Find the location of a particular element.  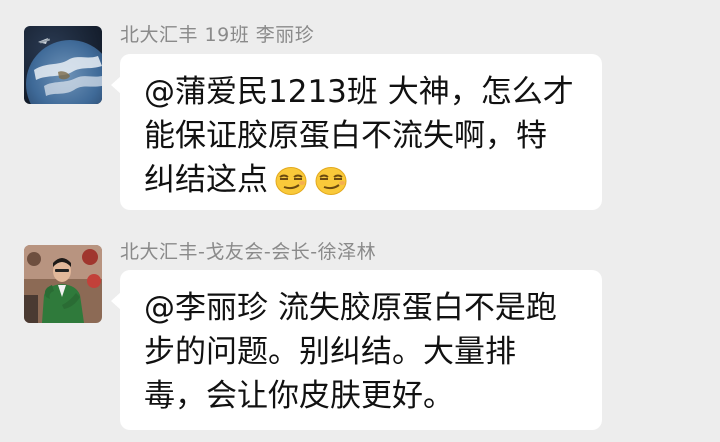

sender-name: 北大汇丰 19班 李丽珍 is located at coordinates (217, 35).